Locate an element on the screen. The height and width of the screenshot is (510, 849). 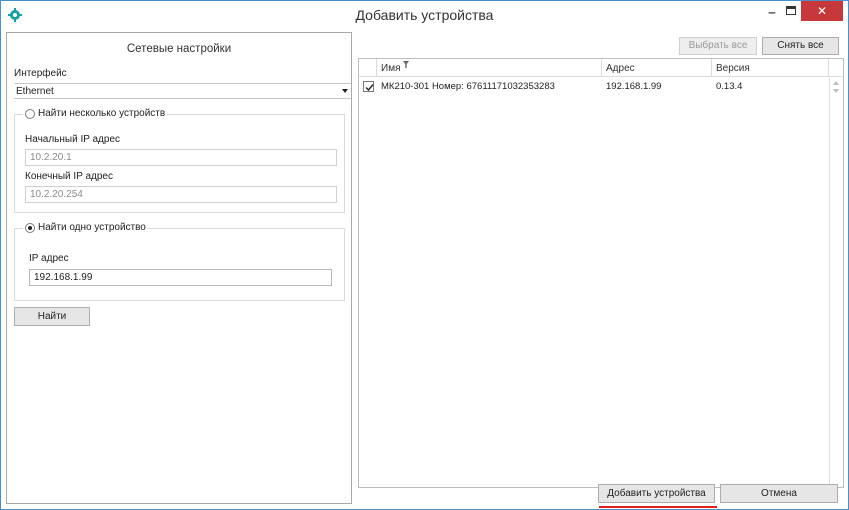
single-device-legend: Найти одно устройство is located at coordinates (85, 227).